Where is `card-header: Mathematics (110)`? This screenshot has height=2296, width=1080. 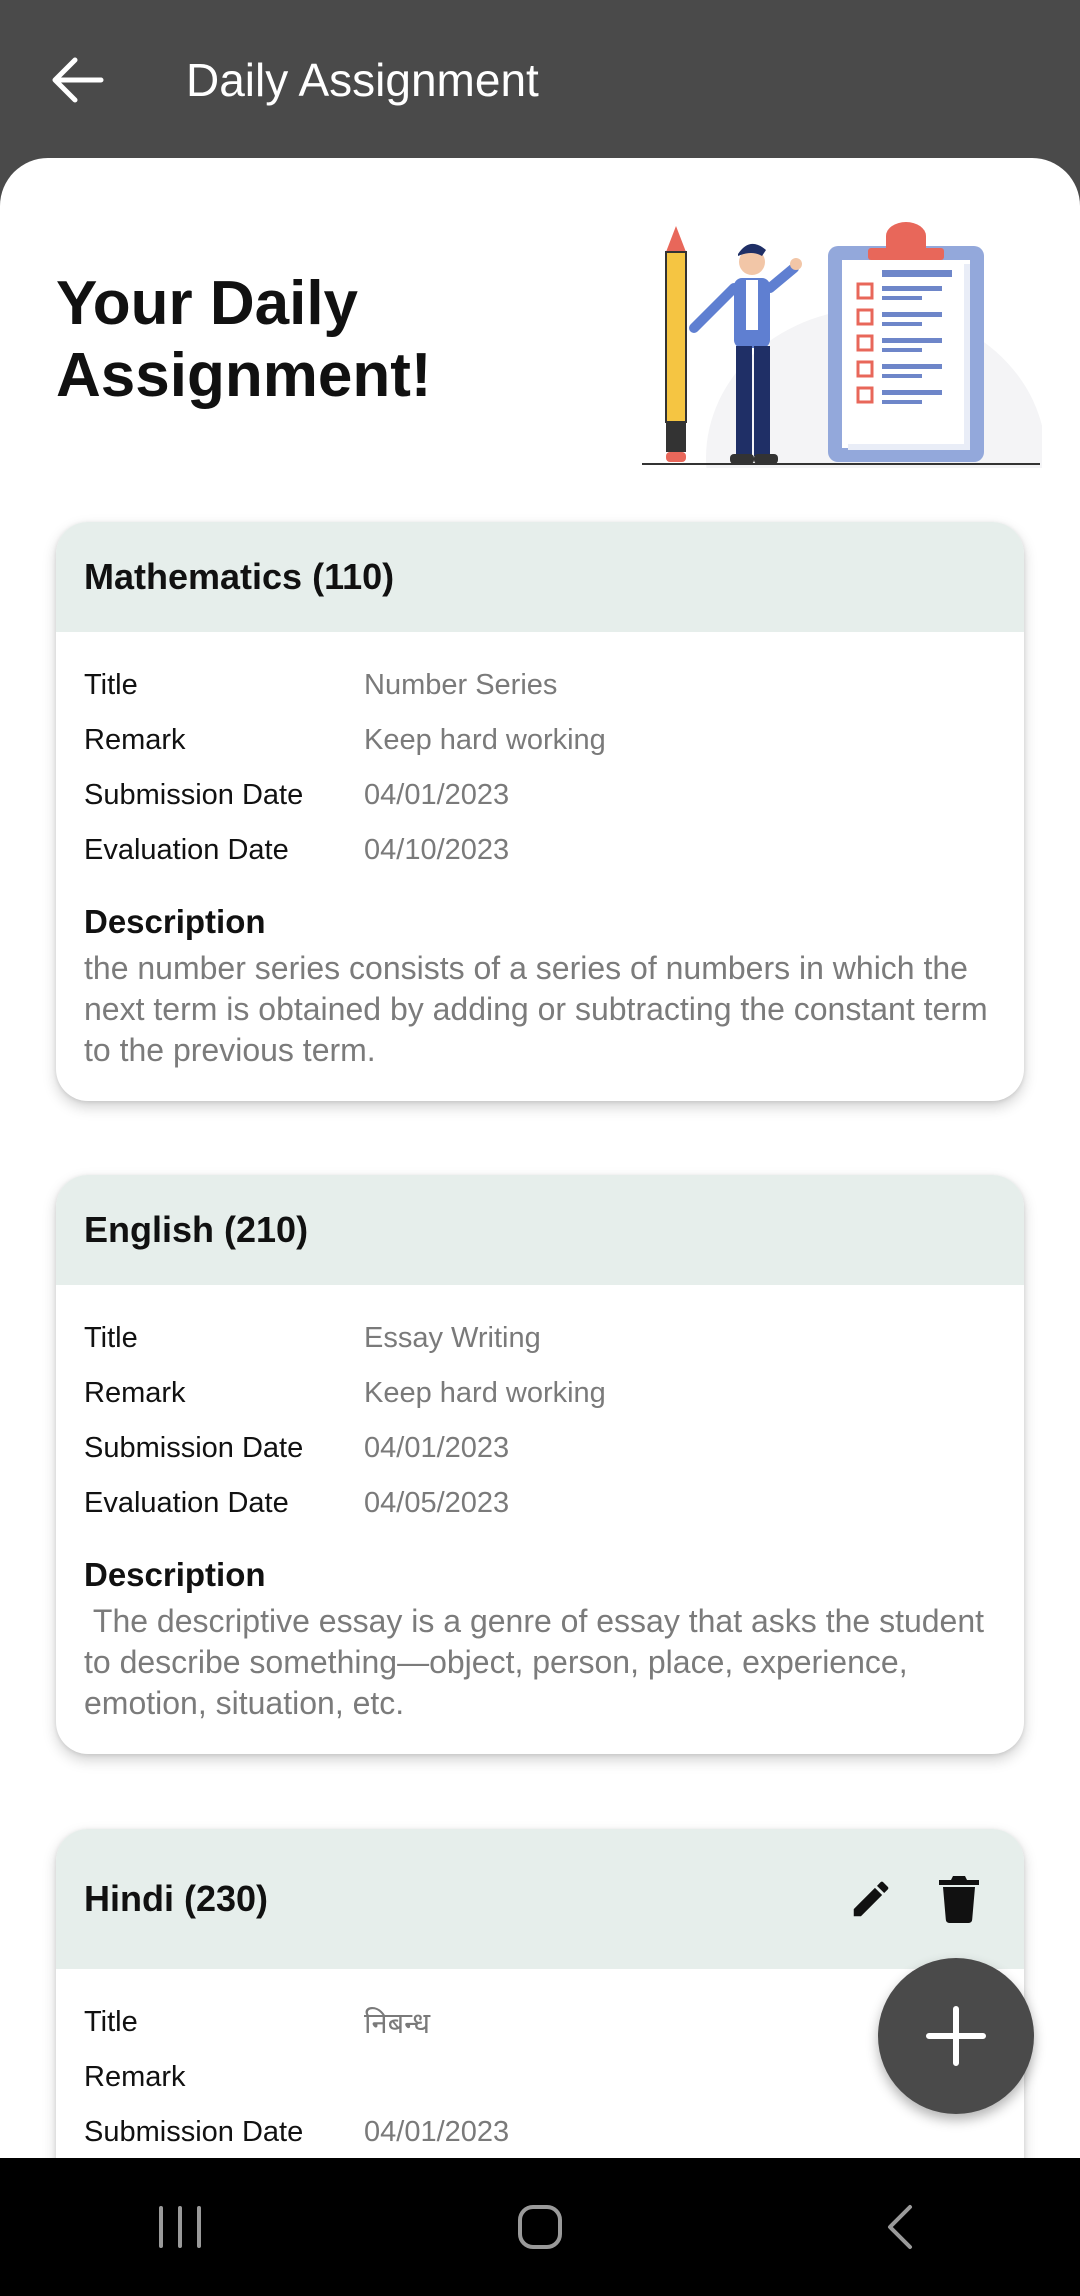 card-header: Mathematics (110) is located at coordinates (540, 577).